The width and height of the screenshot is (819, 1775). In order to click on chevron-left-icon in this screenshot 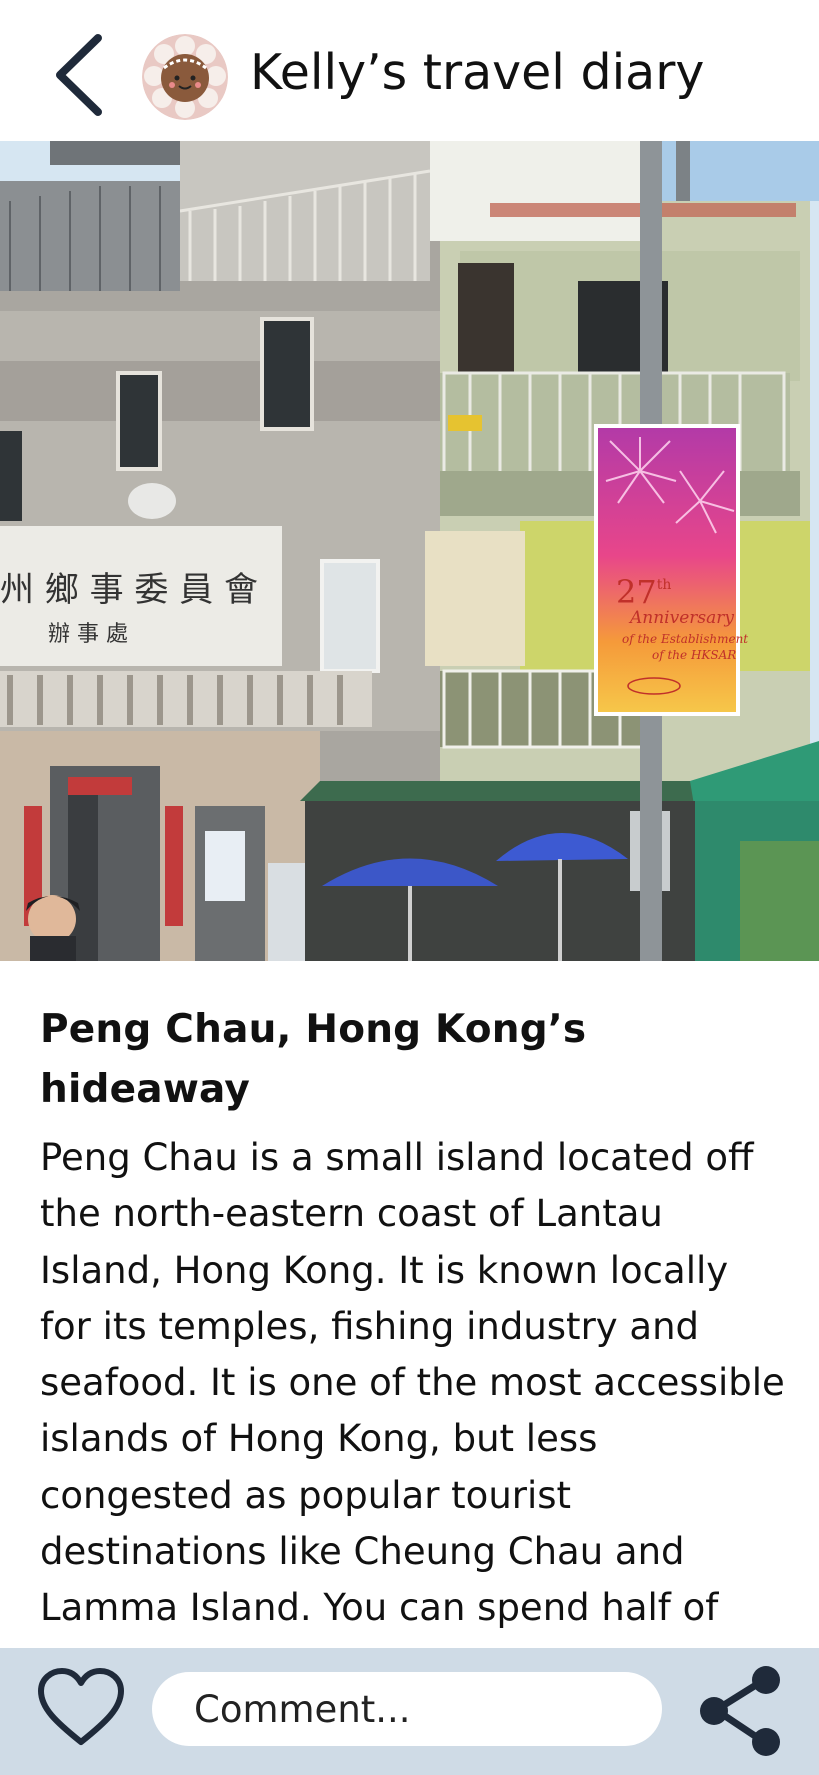, I will do `click(79, 75)`.